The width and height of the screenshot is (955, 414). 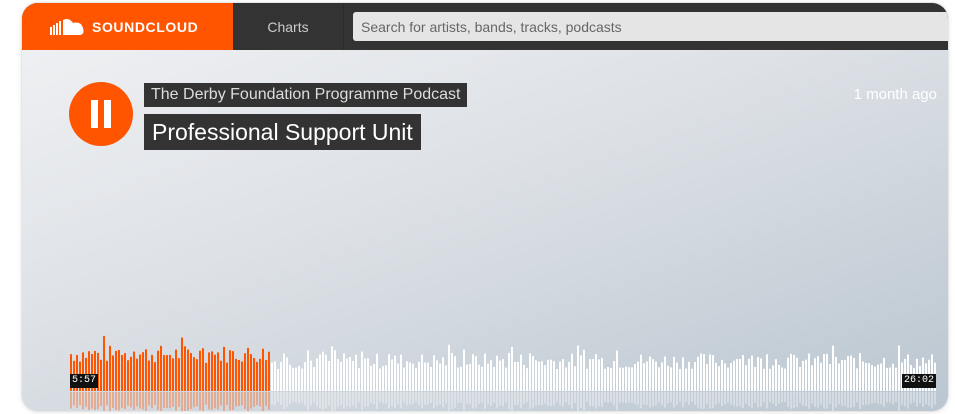 I want to click on track-title-link: Professional Support Unit, so click(x=282, y=132).